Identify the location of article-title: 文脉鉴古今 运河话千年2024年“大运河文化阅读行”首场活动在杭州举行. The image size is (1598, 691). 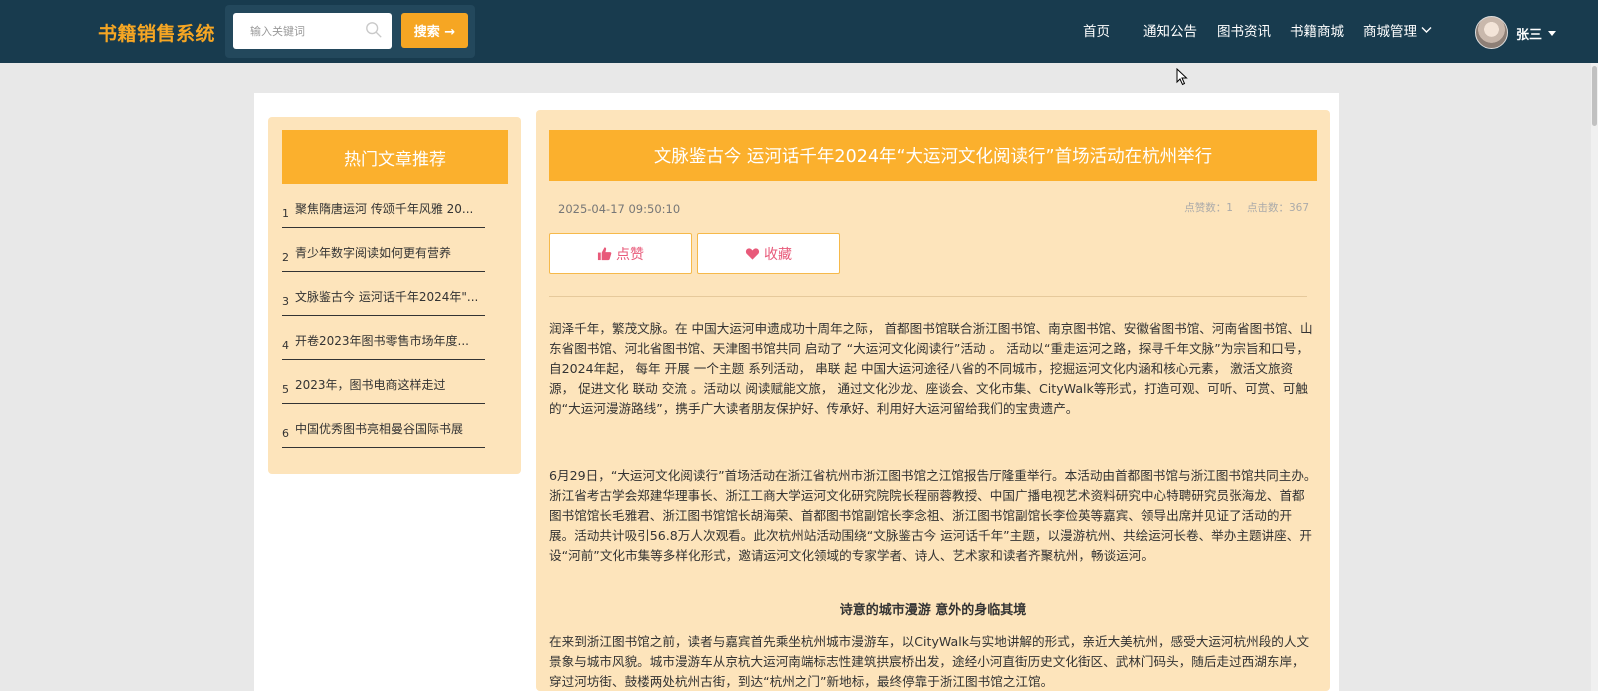
(933, 155).